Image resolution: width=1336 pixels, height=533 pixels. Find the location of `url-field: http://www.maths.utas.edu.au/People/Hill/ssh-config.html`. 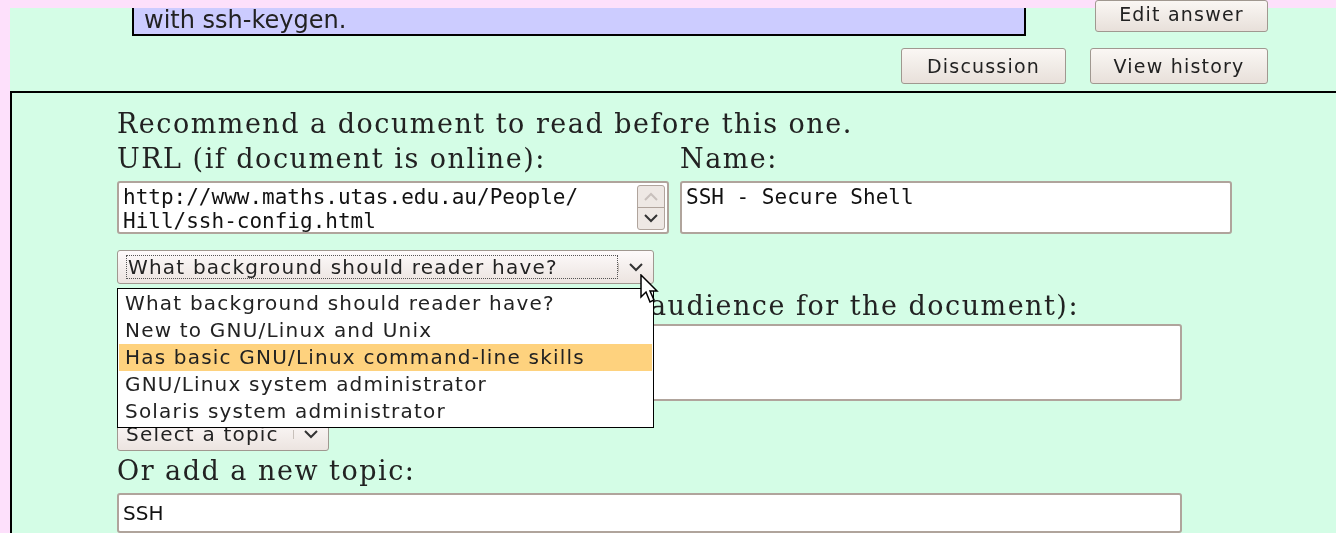

url-field: http://www.maths.utas.edu.au/People/Hill/ssh-config.html is located at coordinates (393, 207).